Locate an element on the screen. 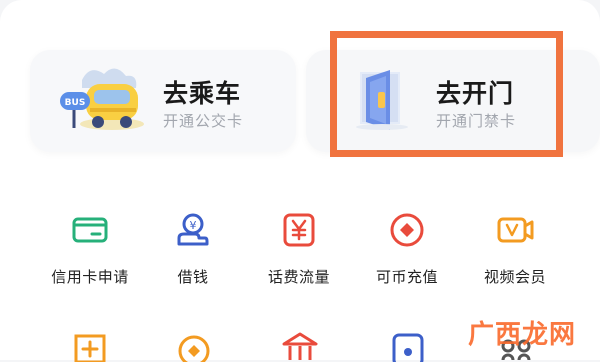  bus-card-subtitle: 开通公交卡 is located at coordinates (203, 121).